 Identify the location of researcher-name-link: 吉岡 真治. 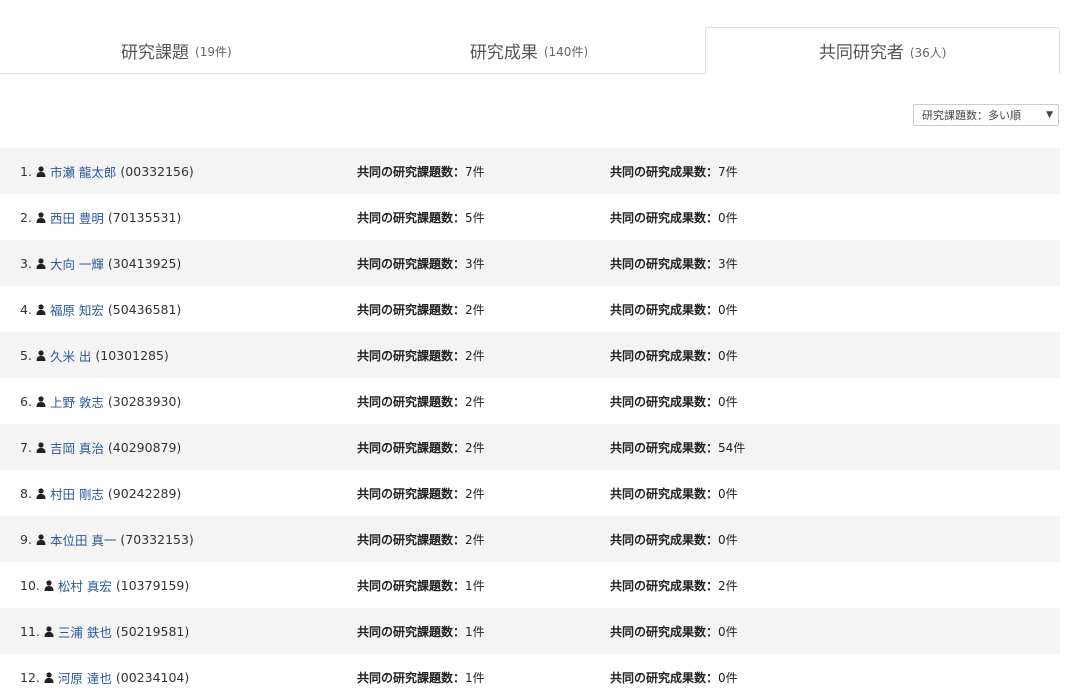
(77, 447).